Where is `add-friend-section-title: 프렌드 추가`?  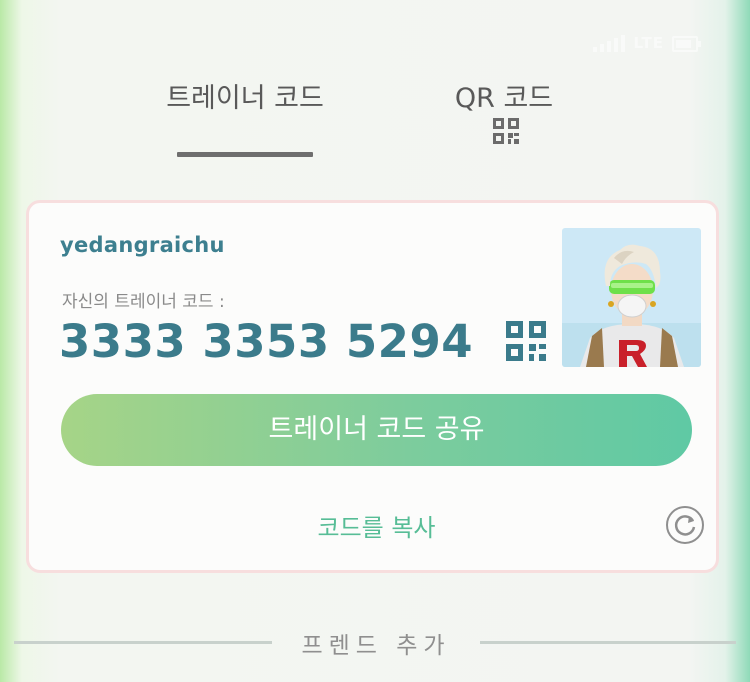 add-friend-section-title: 프렌드 추가 is located at coordinates (376, 646).